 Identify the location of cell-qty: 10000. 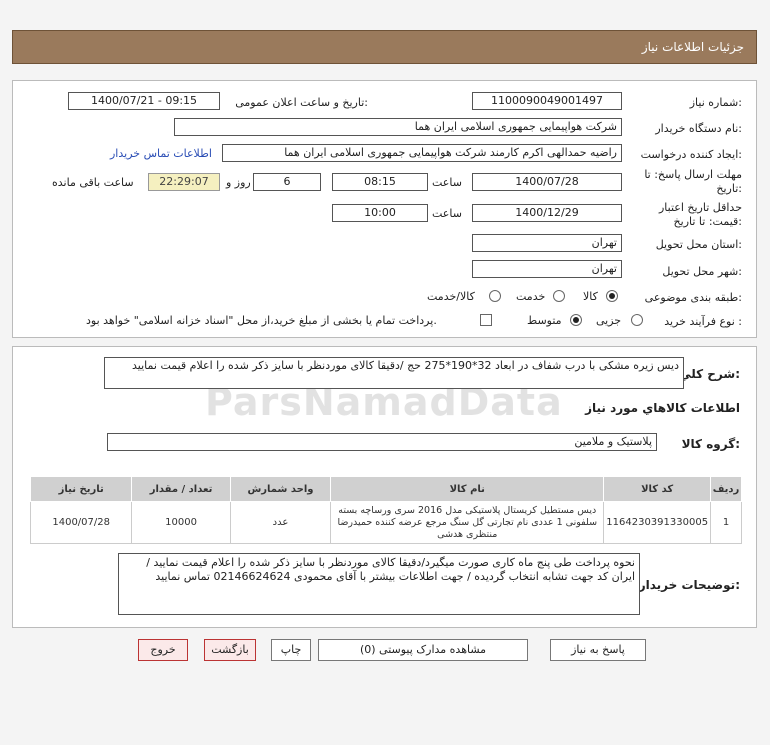
(181, 522).